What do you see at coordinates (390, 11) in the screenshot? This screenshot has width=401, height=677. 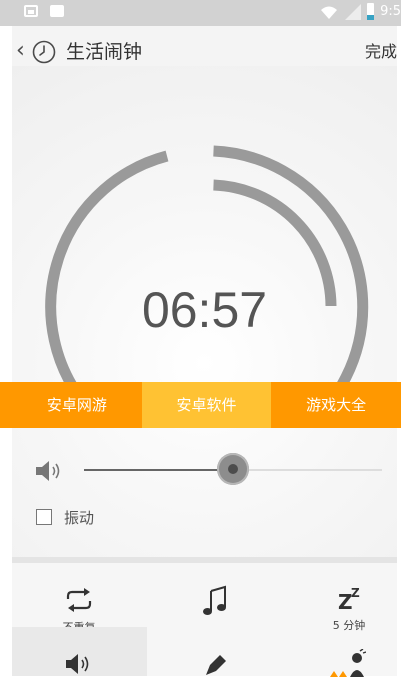 I see `status-time: 9:5` at bounding box center [390, 11].